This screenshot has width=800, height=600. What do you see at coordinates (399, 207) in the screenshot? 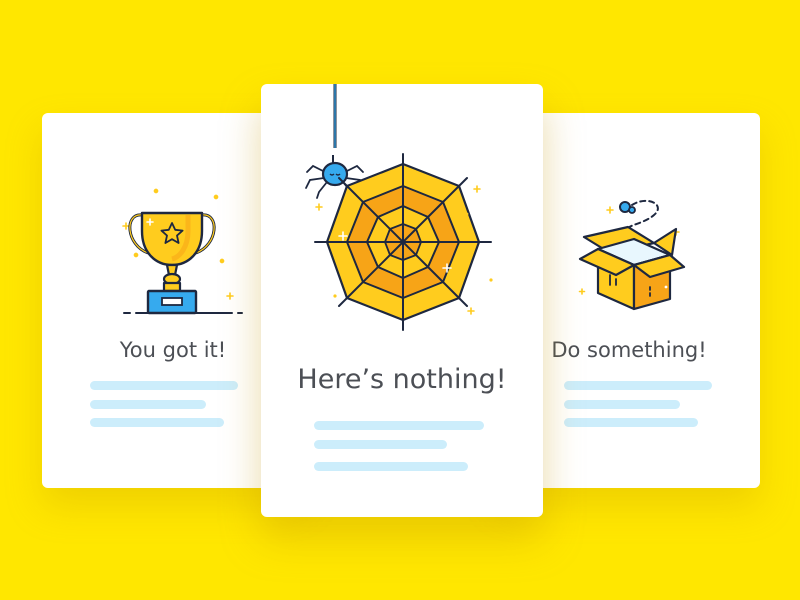
I see `spider-web-icon` at bounding box center [399, 207].